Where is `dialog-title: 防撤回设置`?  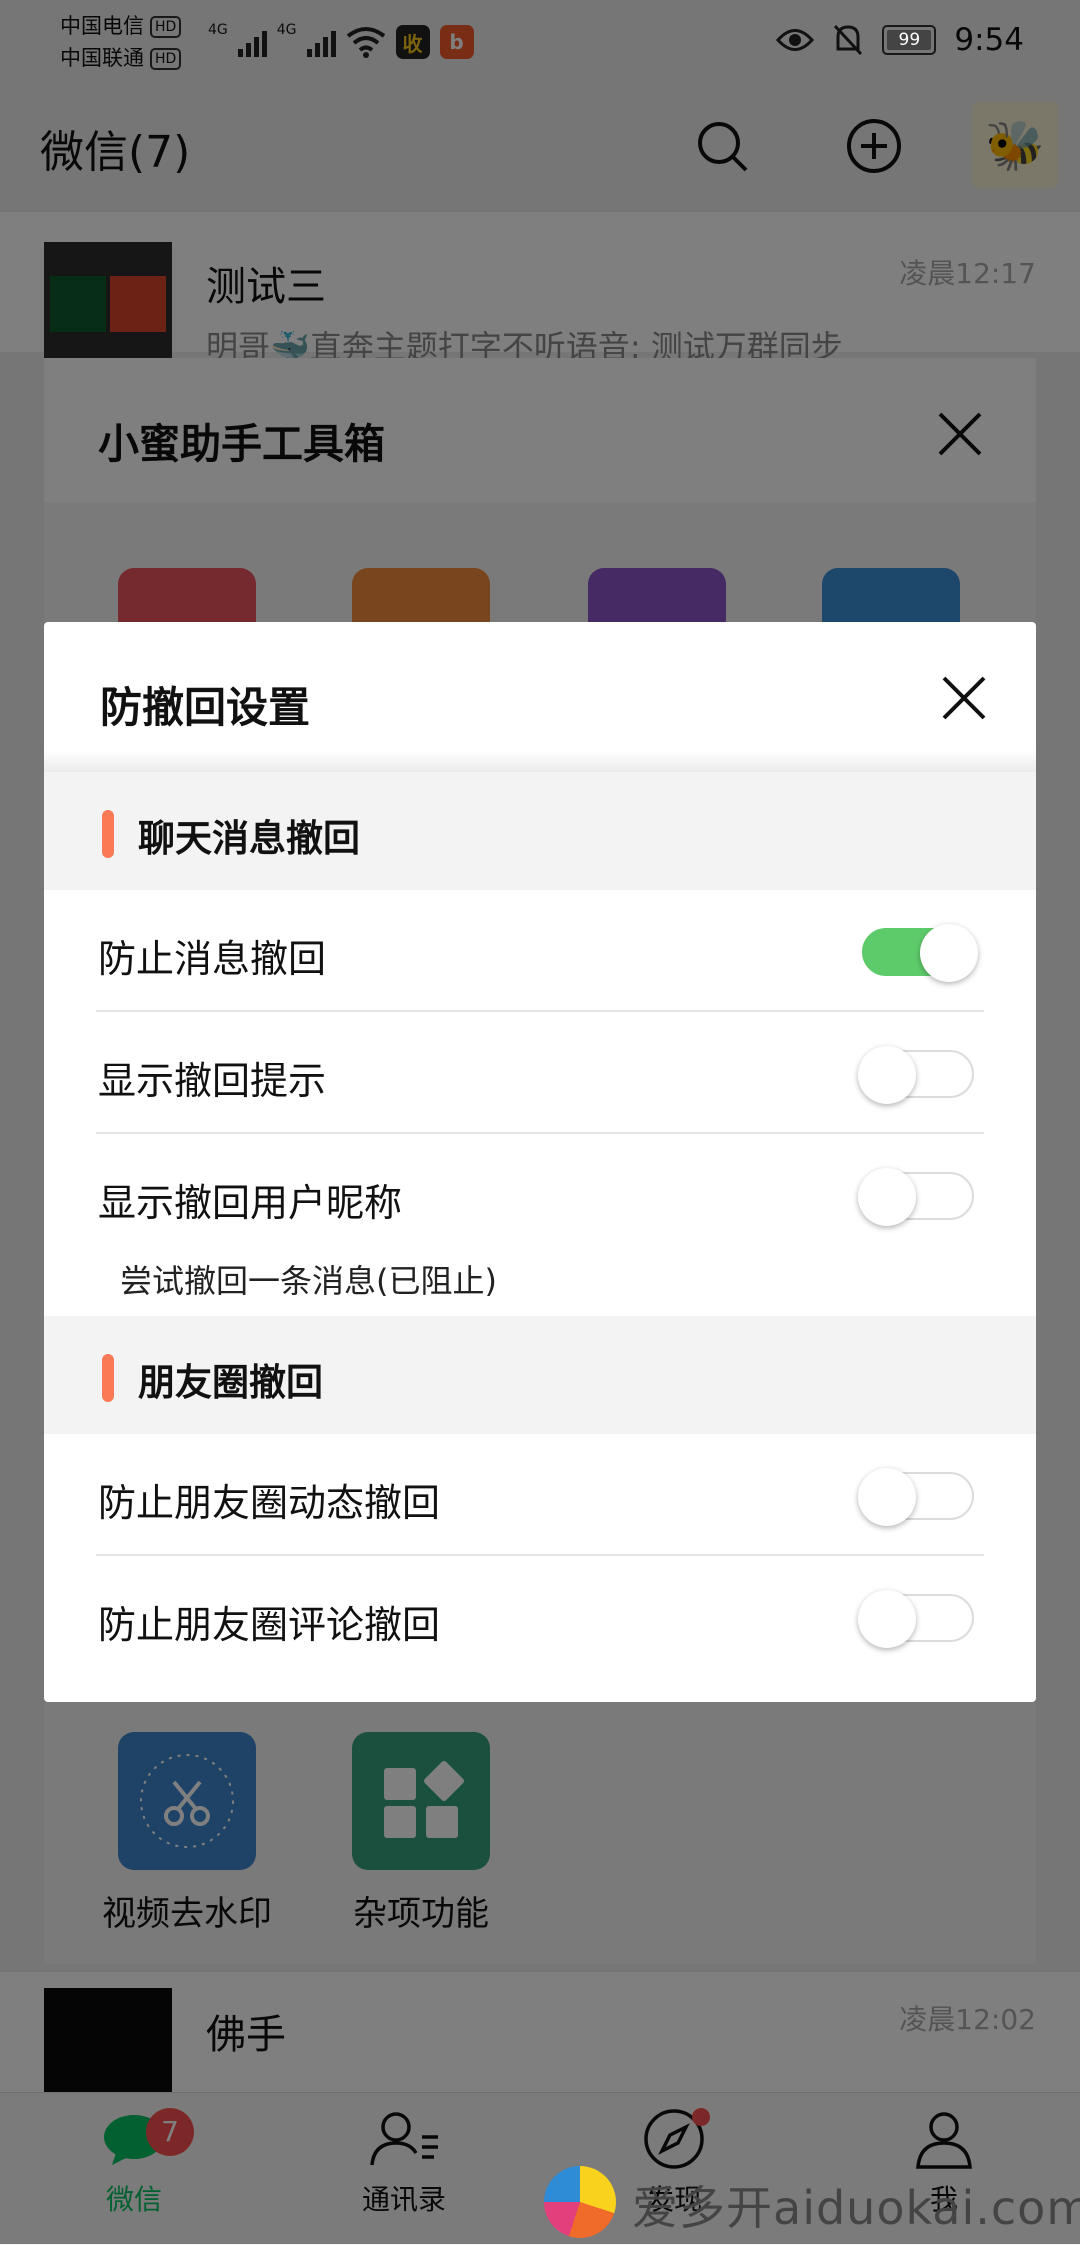 dialog-title: 防撤回设置 is located at coordinates (205, 707).